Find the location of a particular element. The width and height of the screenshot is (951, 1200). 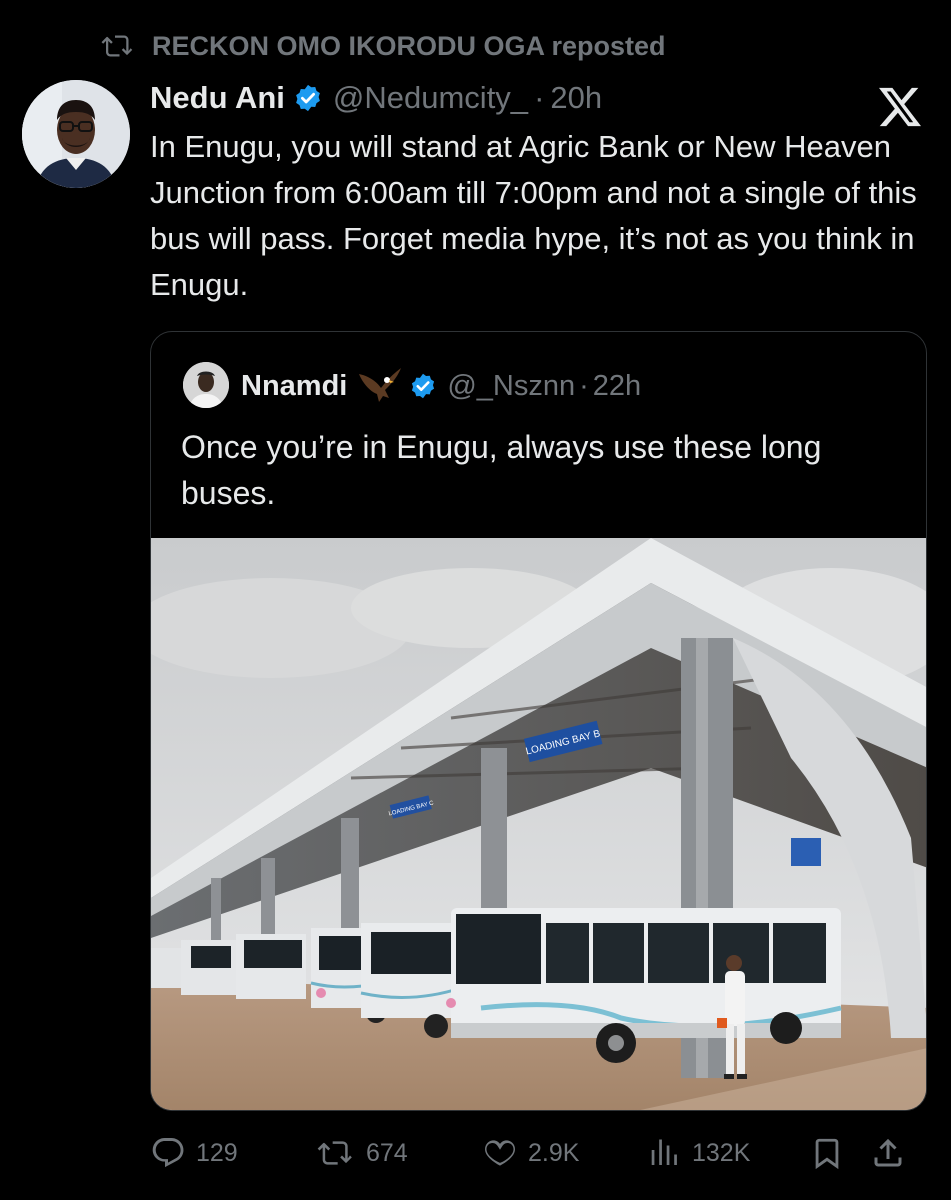

views-button: 132K is located at coordinates (698, 1153).